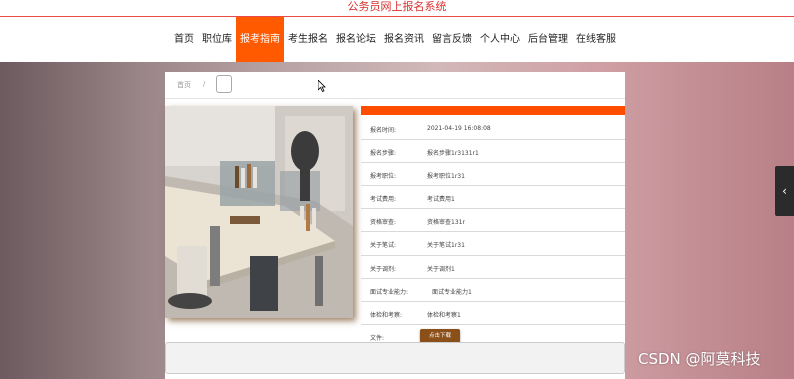 The height and width of the screenshot is (379, 794). What do you see at coordinates (395, 358) in the screenshot?
I see `comment-area` at bounding box center [395, 358].